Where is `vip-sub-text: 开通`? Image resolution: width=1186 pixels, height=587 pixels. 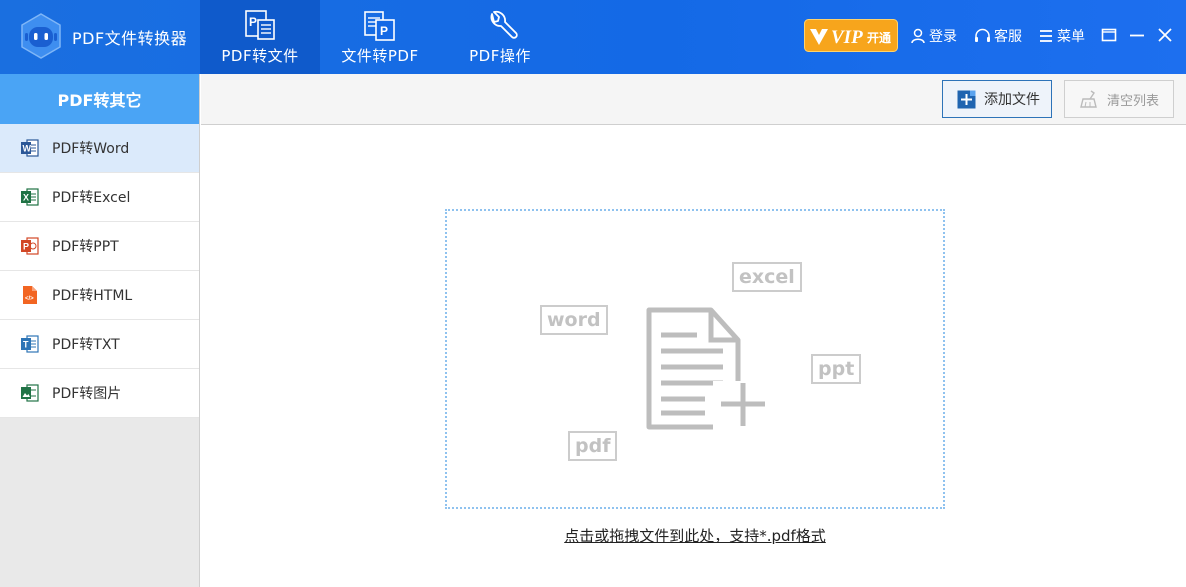
vip-sub-text: 开通 is located at coordinates (879, 37).